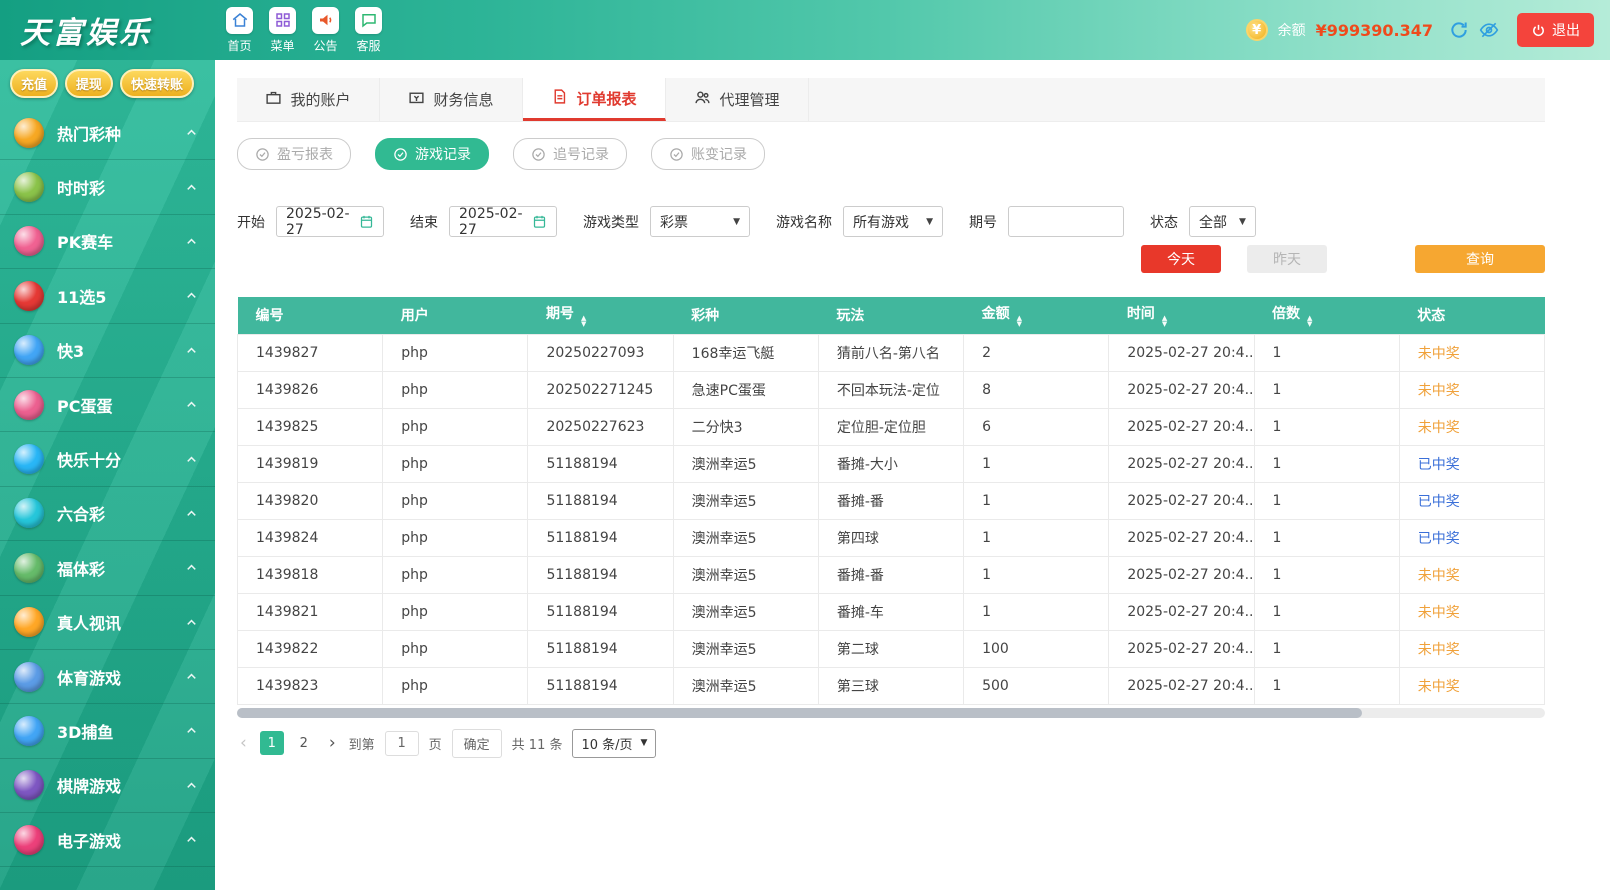 Image resolution: width=1610 pixels, height=890 pixels. I want to click on page-size-select: 10 条/页 ▼, so click(614, 743).